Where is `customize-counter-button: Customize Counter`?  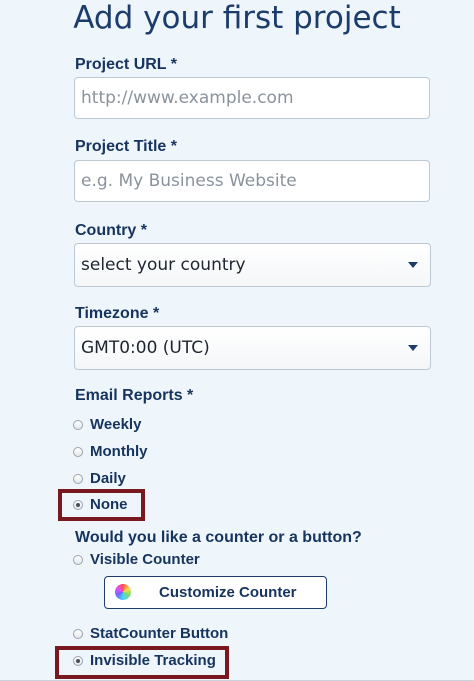 customize-counter-button: Customize Counter is located at coordinates (215, 592).